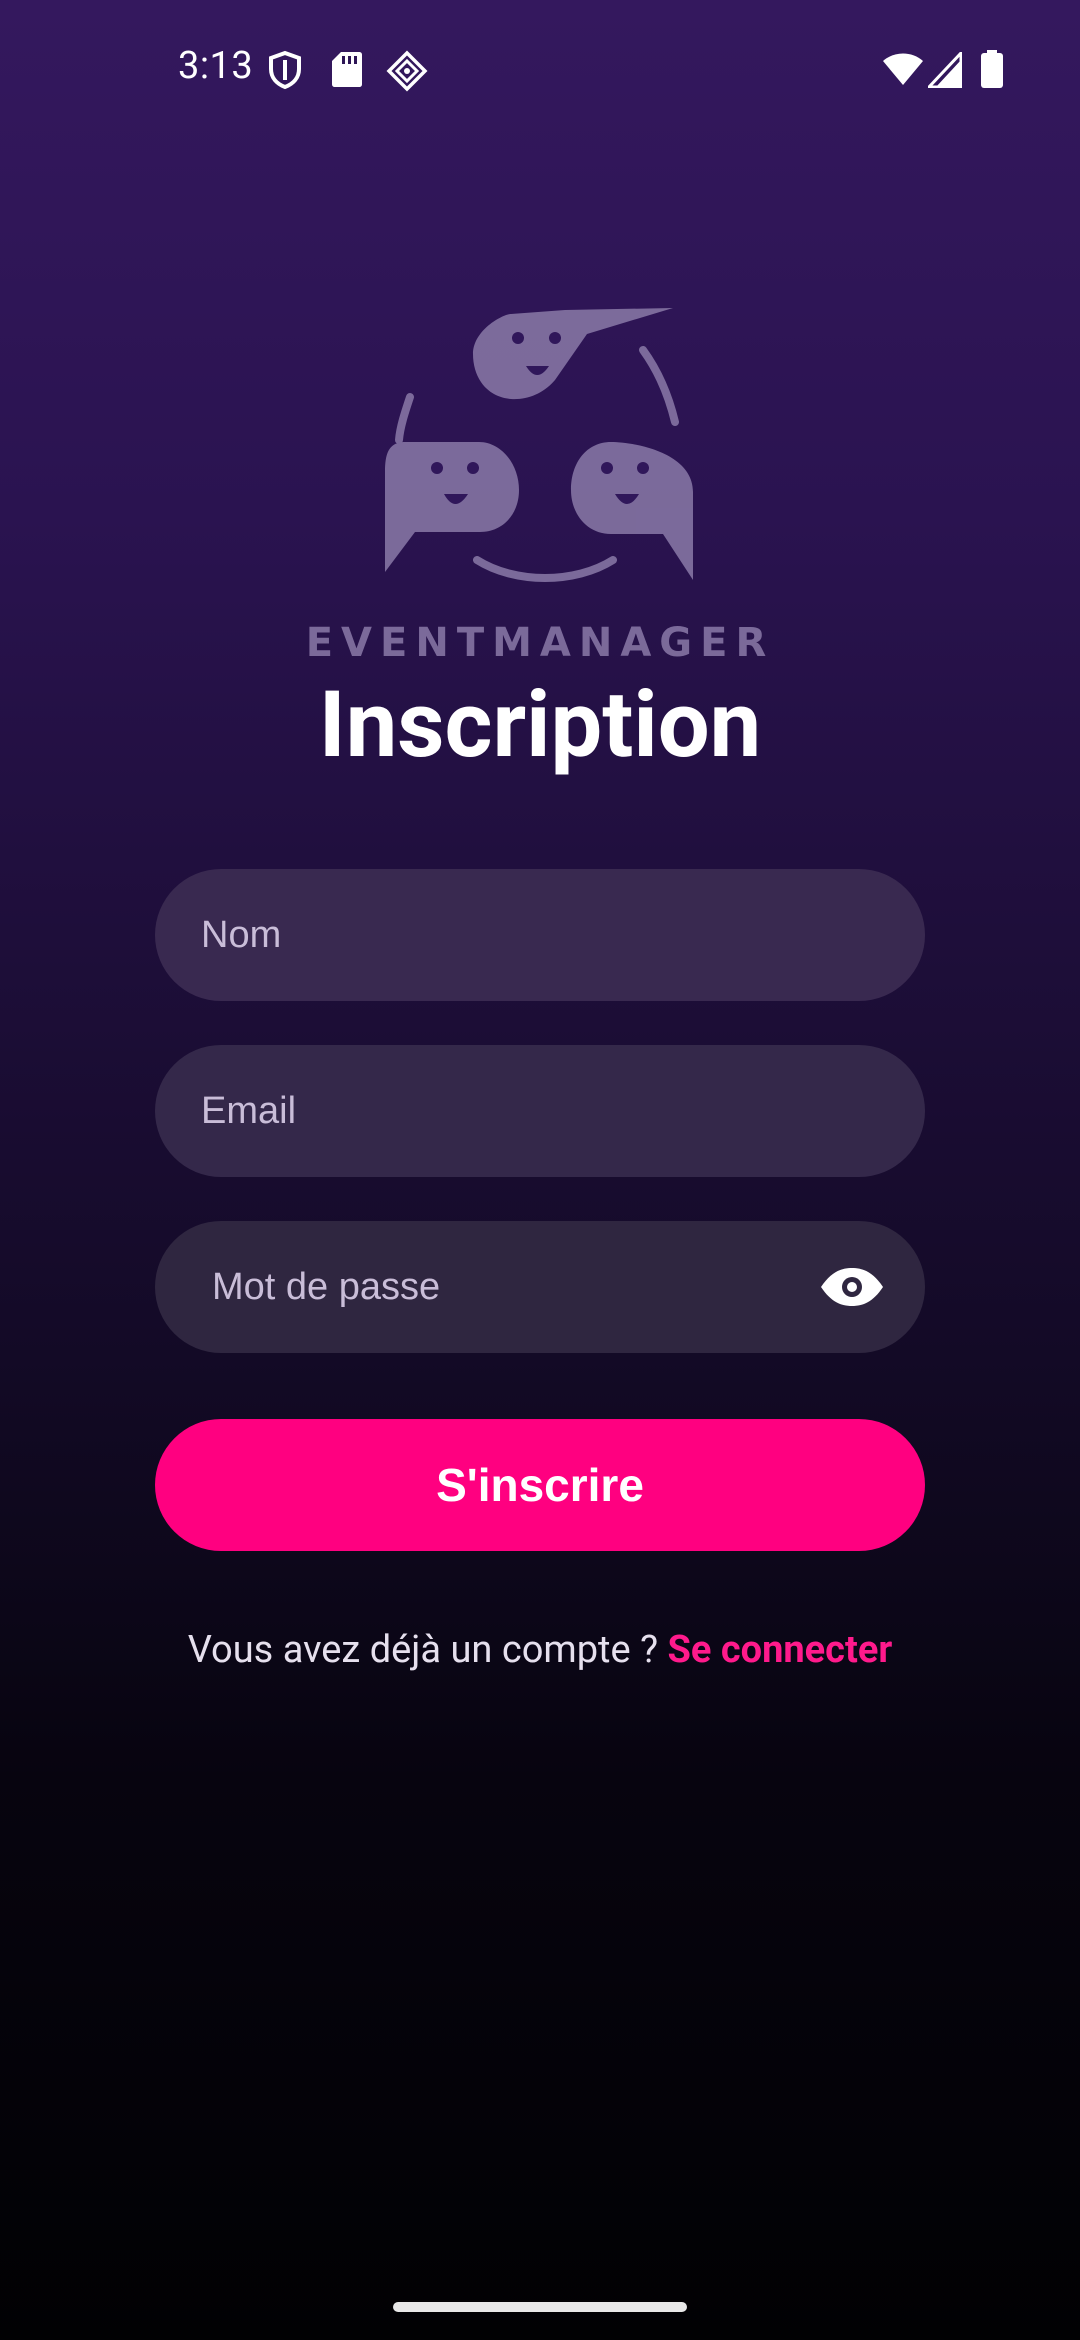  What do you see at coordinates (216, 66) in the screenshot?
I see `status-time: 3:13` at bounding box center [216, 66].